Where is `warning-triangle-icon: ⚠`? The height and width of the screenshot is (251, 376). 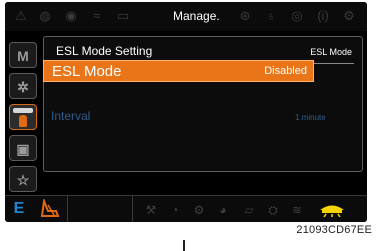
warning-triangle-icon: ⚠ is located at coordinates (21, 15).